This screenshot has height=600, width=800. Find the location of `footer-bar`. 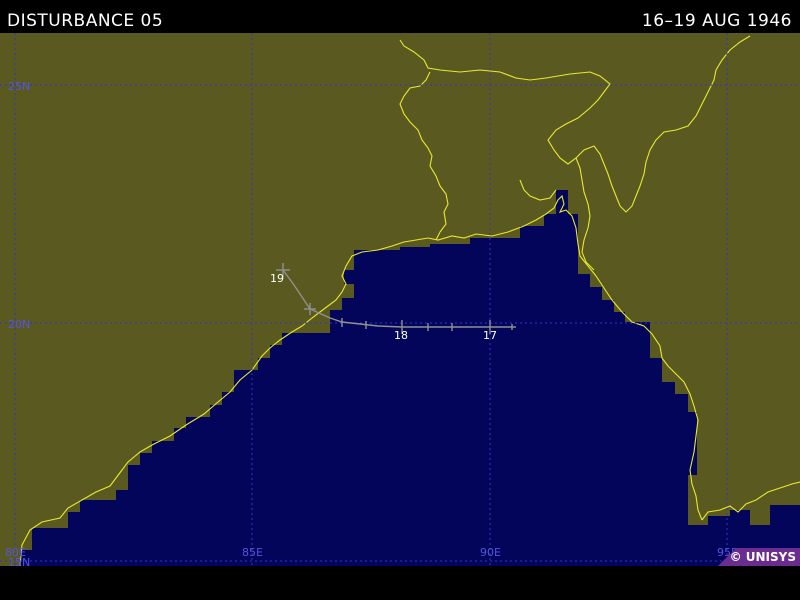

footer-bar is located at coordinates (400, 583).